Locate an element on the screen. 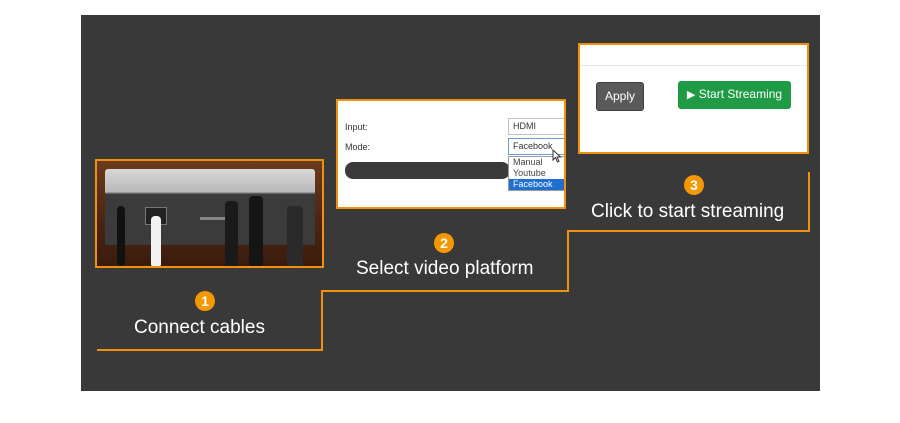  step-2-caption: Select video platform is located at coordinates (445, 268).